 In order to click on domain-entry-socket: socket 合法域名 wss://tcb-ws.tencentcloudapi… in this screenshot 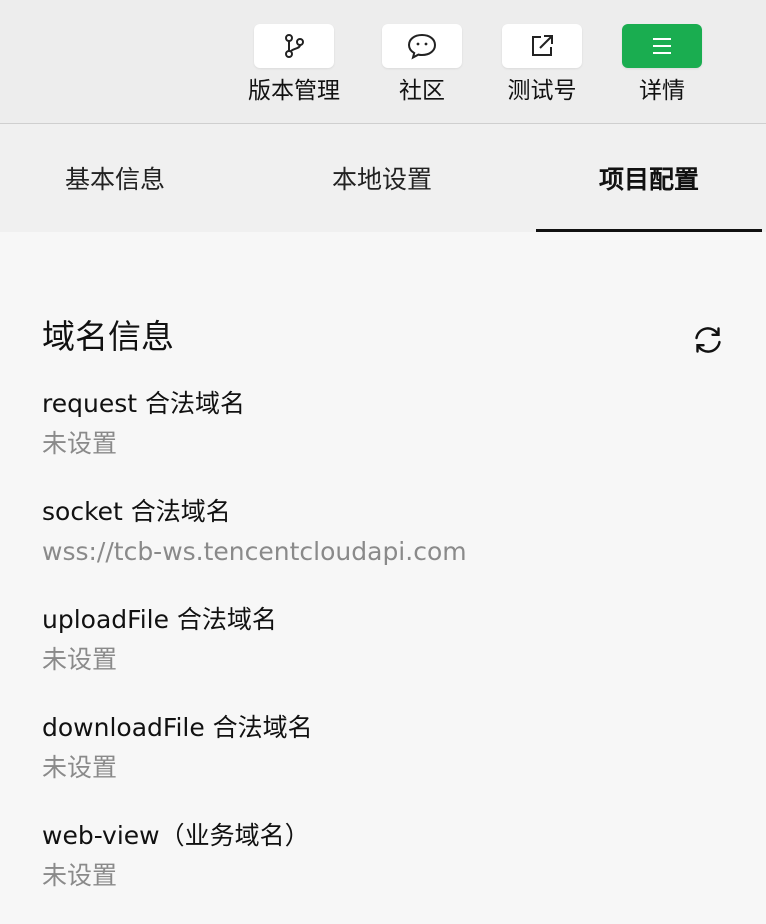, I will do `click(392, 532)`.